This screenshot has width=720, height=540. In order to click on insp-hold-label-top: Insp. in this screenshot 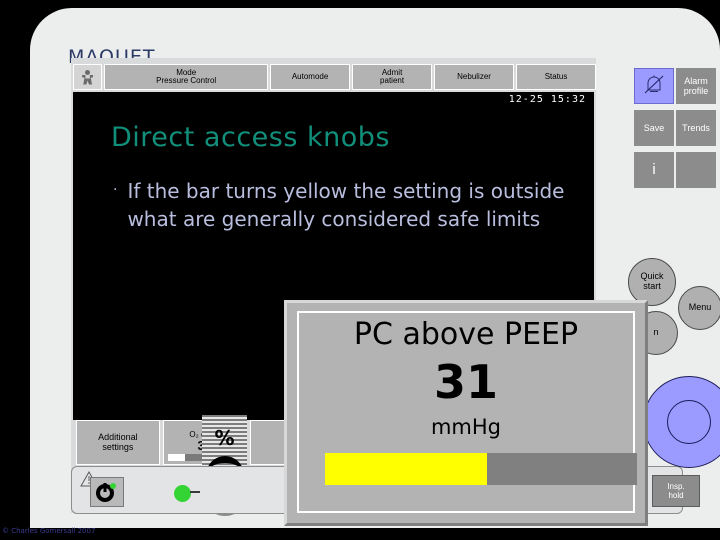, I will do `click(676, 486)`.